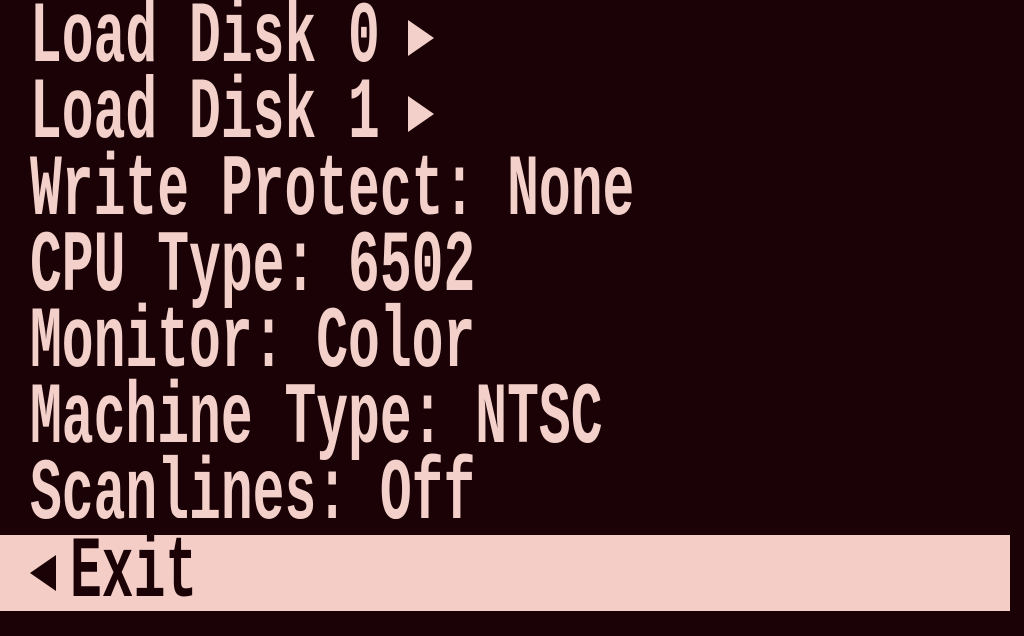 The height and width of the screenshot is (636, 1024). What do you see at coordinates (134, 573) in the screenshot?
I see `menu-item-label: Exit` at bounding box center [134, 573].